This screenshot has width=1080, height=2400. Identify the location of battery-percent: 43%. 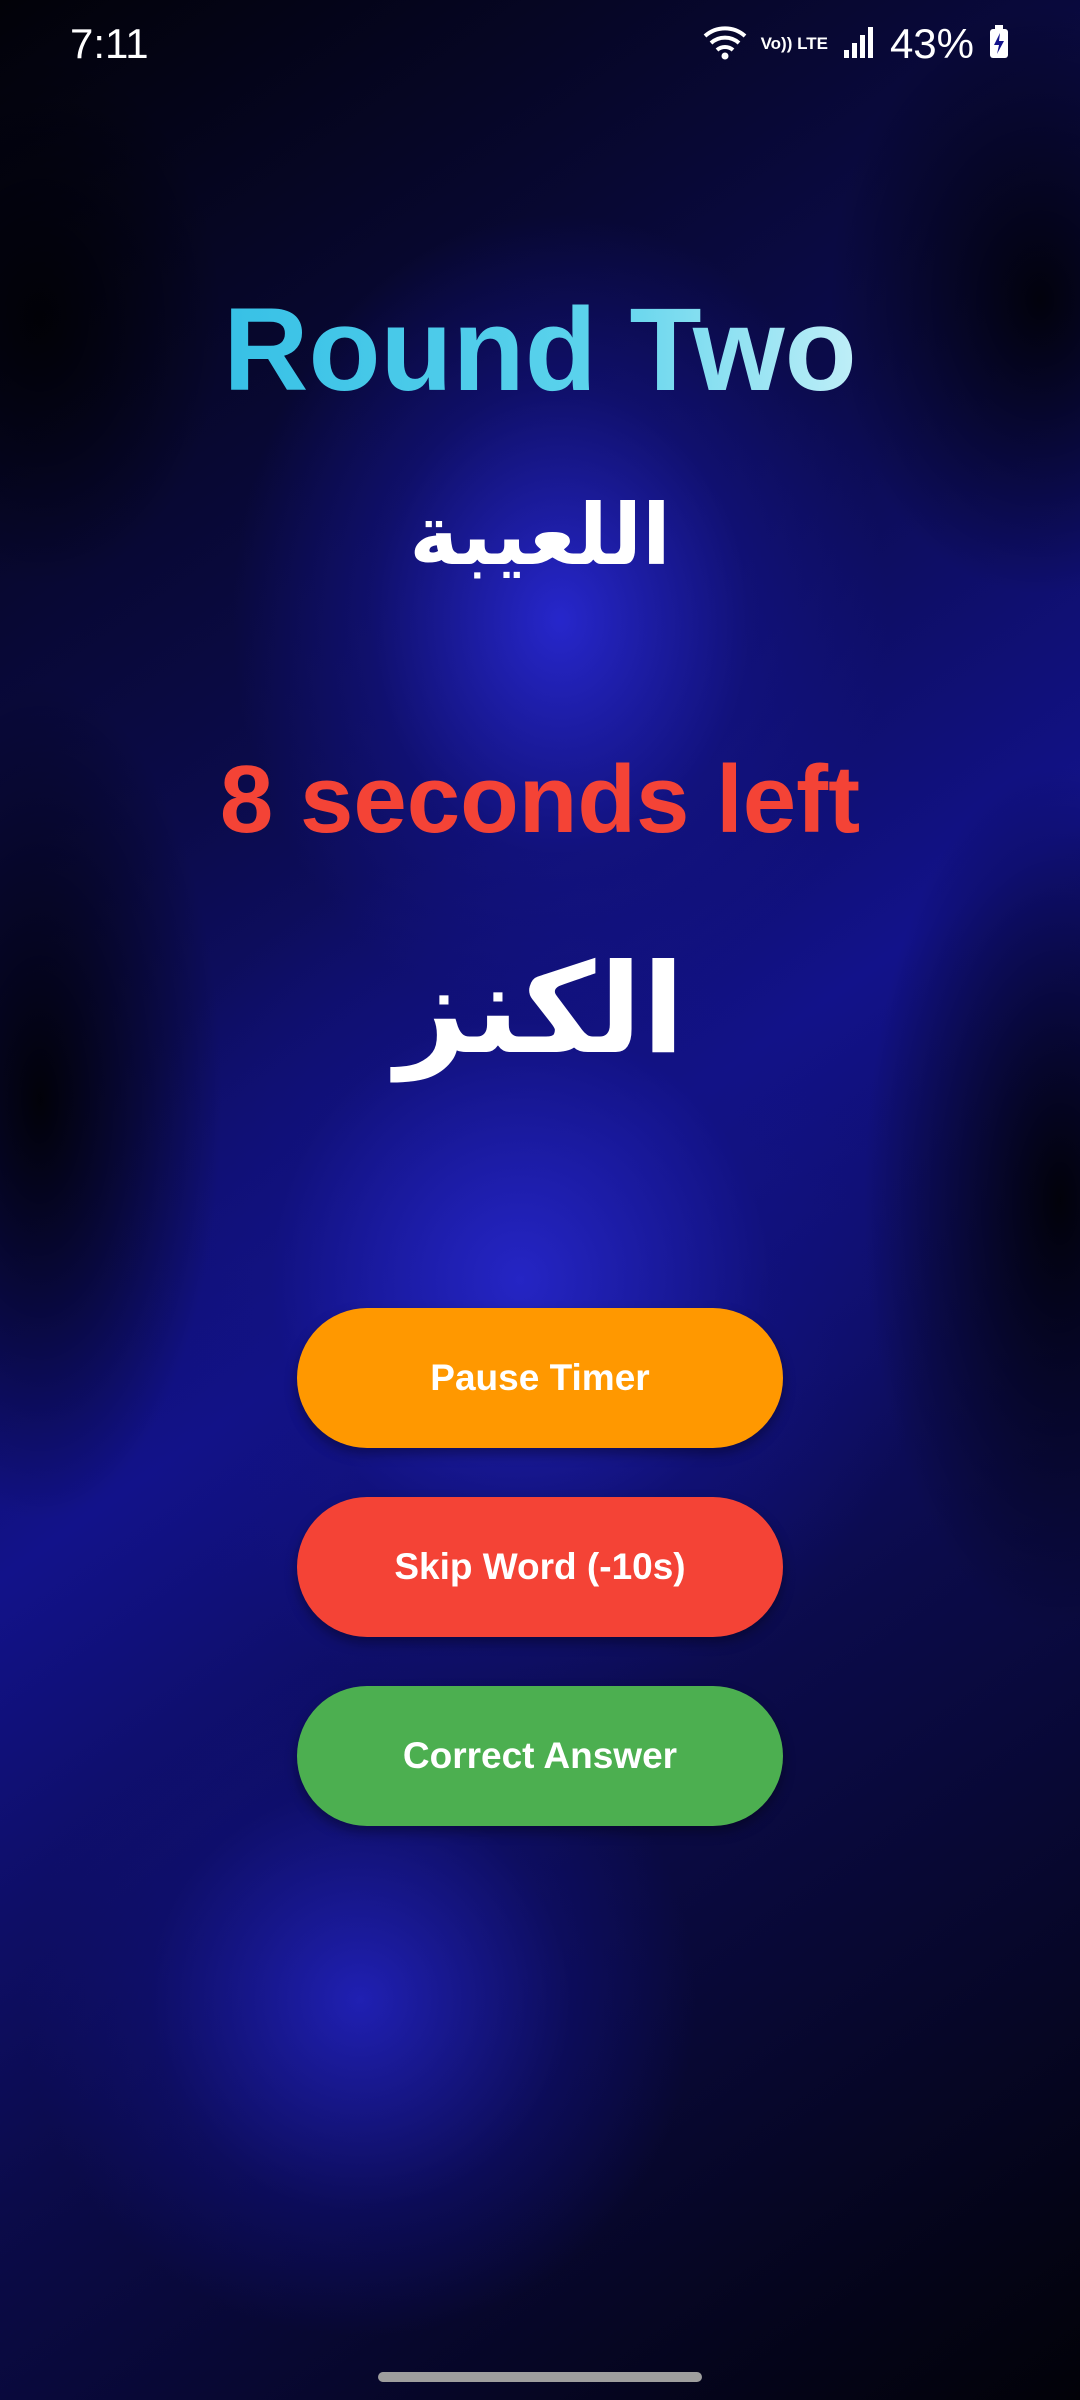
(931, 43).